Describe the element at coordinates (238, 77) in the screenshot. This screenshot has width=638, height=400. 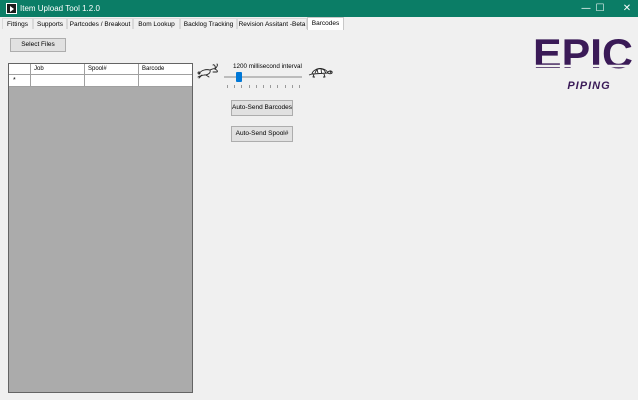
I see `interval-slider-thumb` at that location.